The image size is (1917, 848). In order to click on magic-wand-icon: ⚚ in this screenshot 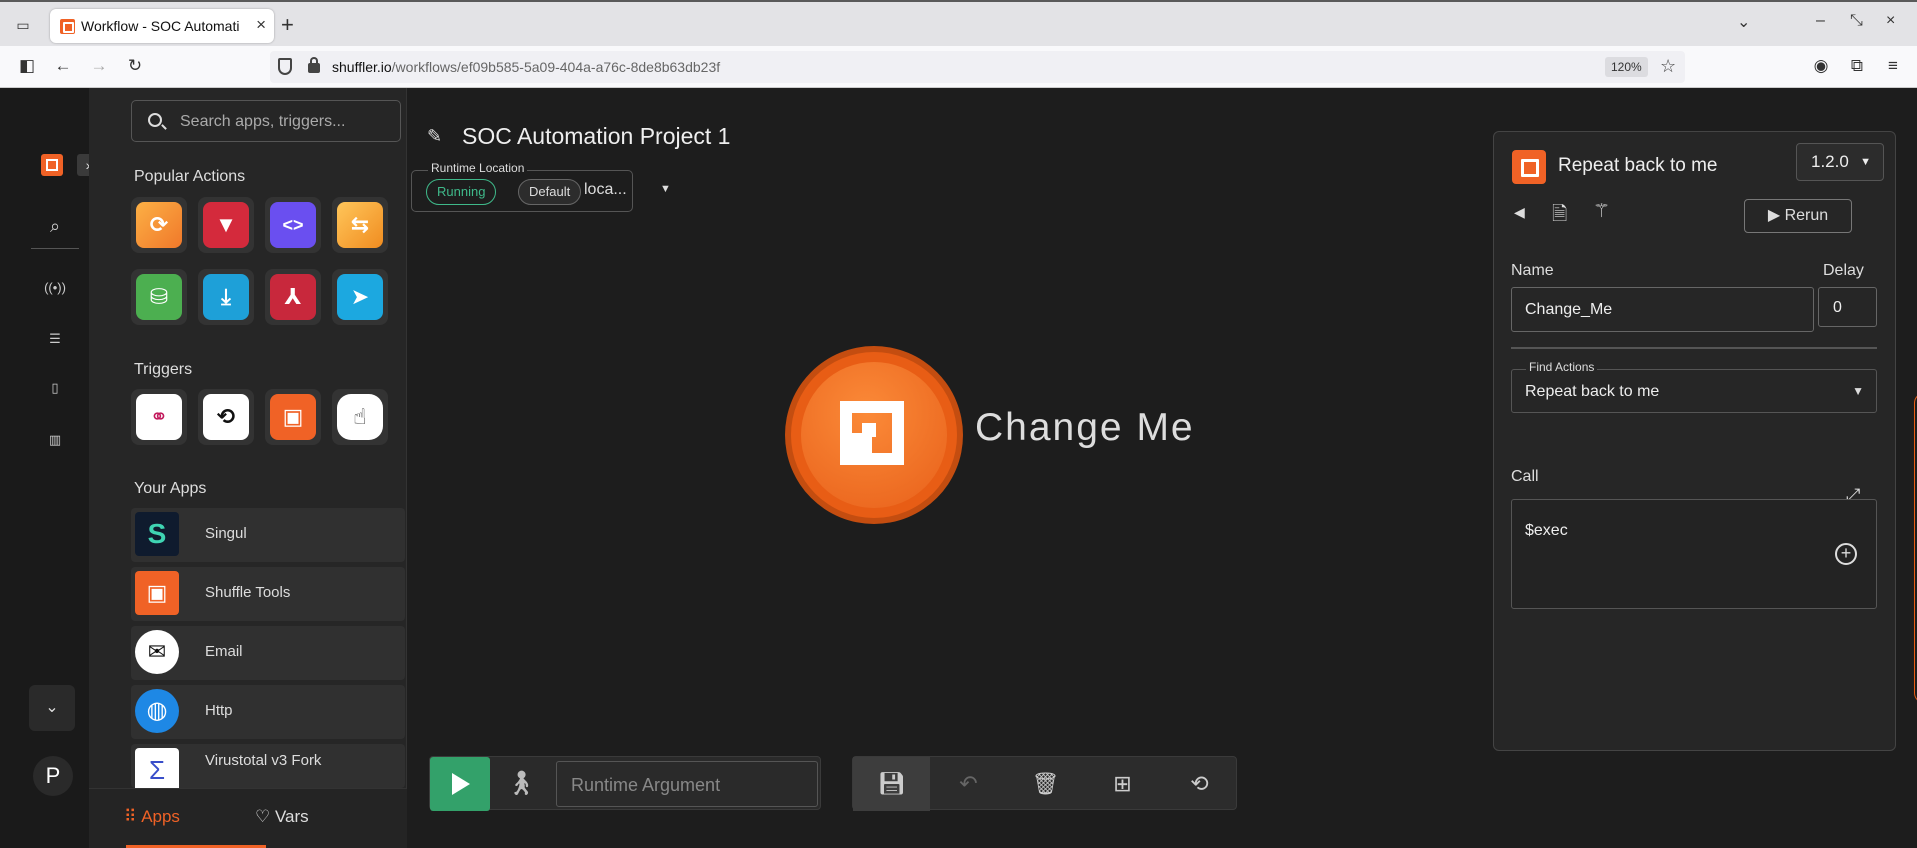, I will do `click(1601, 211)`.